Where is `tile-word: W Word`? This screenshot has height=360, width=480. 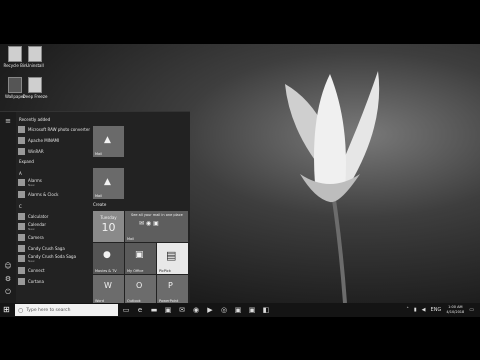 tile-word: W Word is located at coordinates (108, 289).